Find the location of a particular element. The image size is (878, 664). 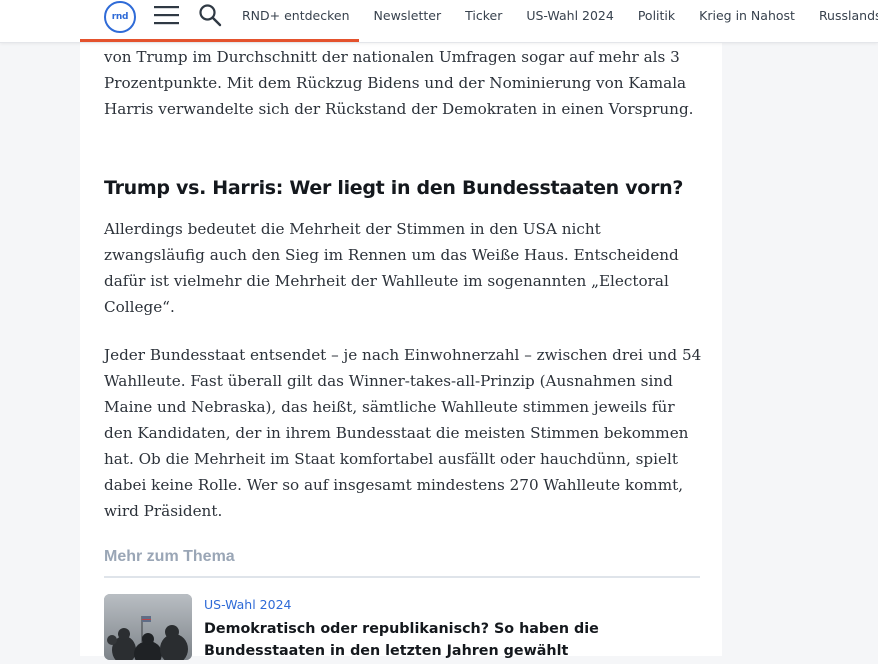

divider is located at coordinates (402, 577).